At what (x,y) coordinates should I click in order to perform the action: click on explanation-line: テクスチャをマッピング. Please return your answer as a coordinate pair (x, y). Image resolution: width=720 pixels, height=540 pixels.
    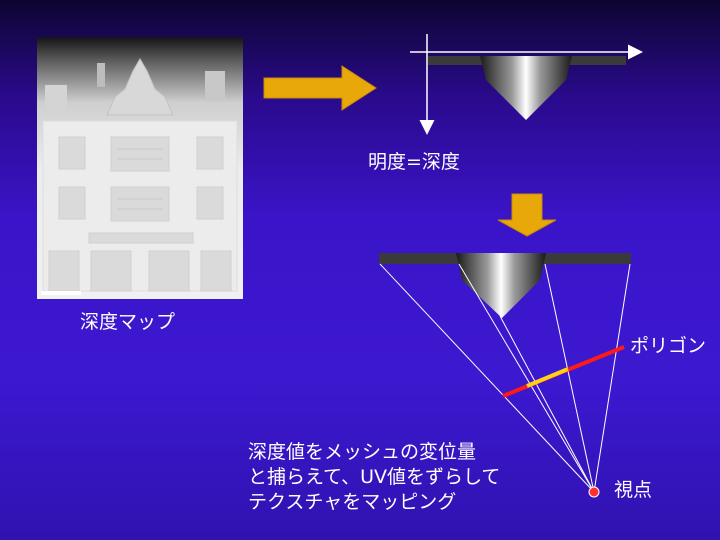
    Looking at the image, I should click on (352, 502).